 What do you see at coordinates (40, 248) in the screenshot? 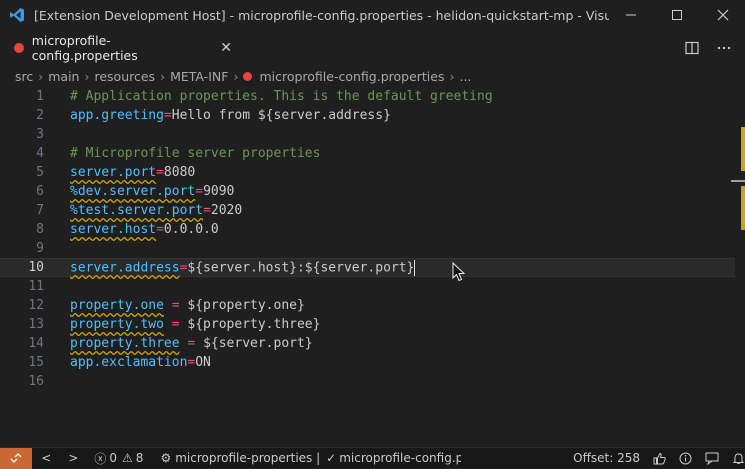
I see `line-number: 9` at bounding box center [40, 248].